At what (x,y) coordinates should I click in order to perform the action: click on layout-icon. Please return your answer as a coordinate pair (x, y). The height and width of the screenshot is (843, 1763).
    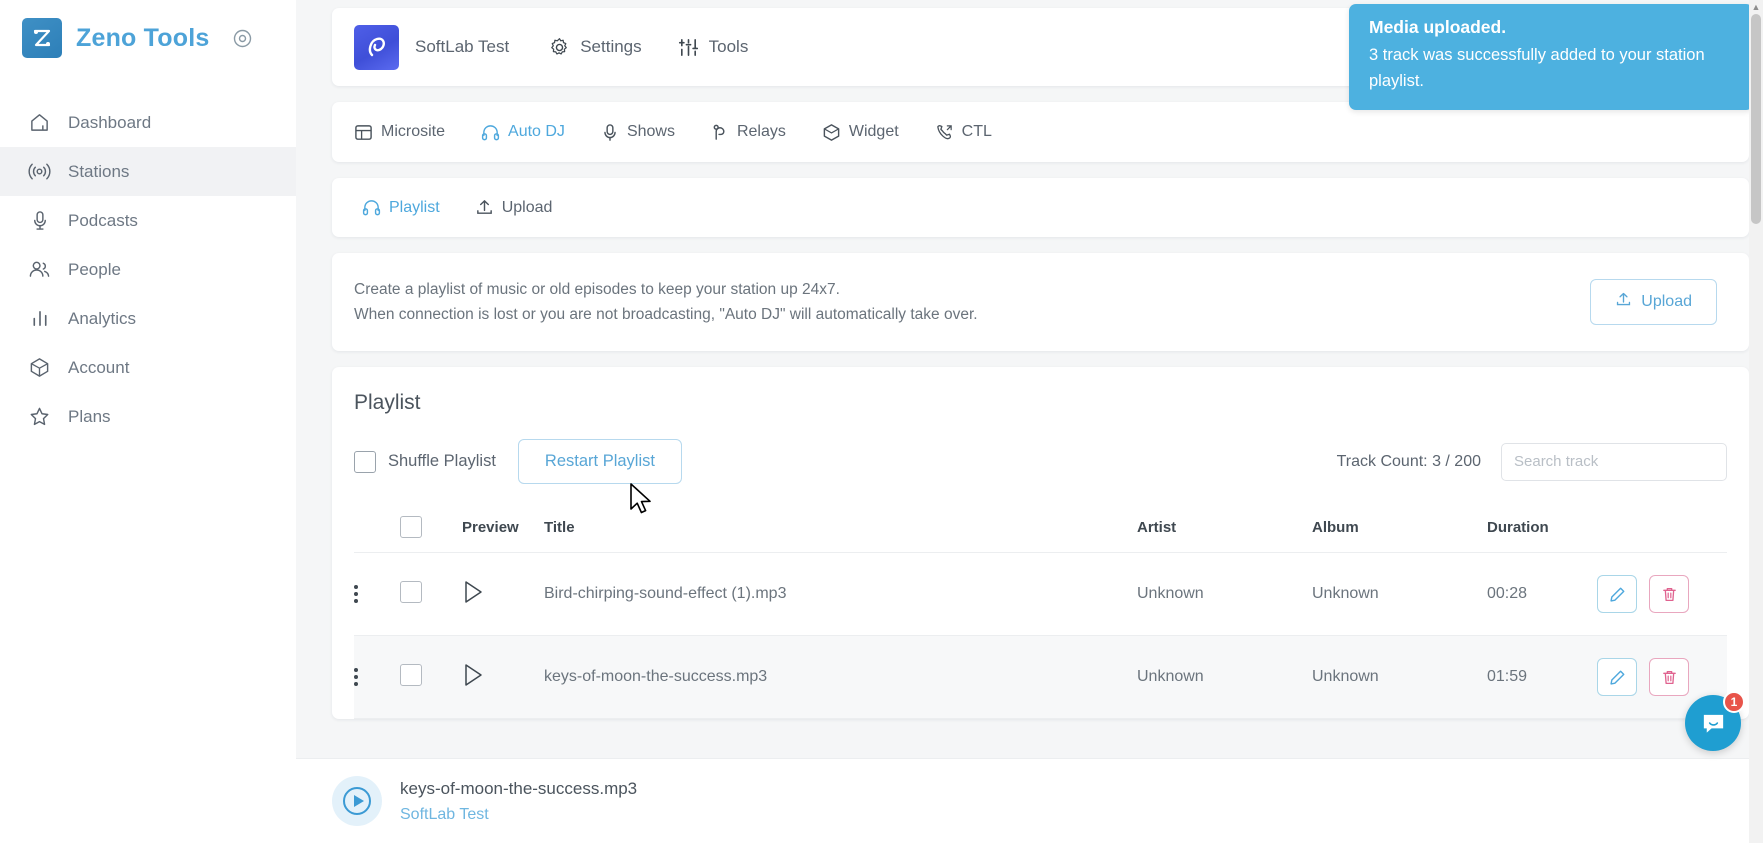
    Looking at the image, I should click on (363, 132).